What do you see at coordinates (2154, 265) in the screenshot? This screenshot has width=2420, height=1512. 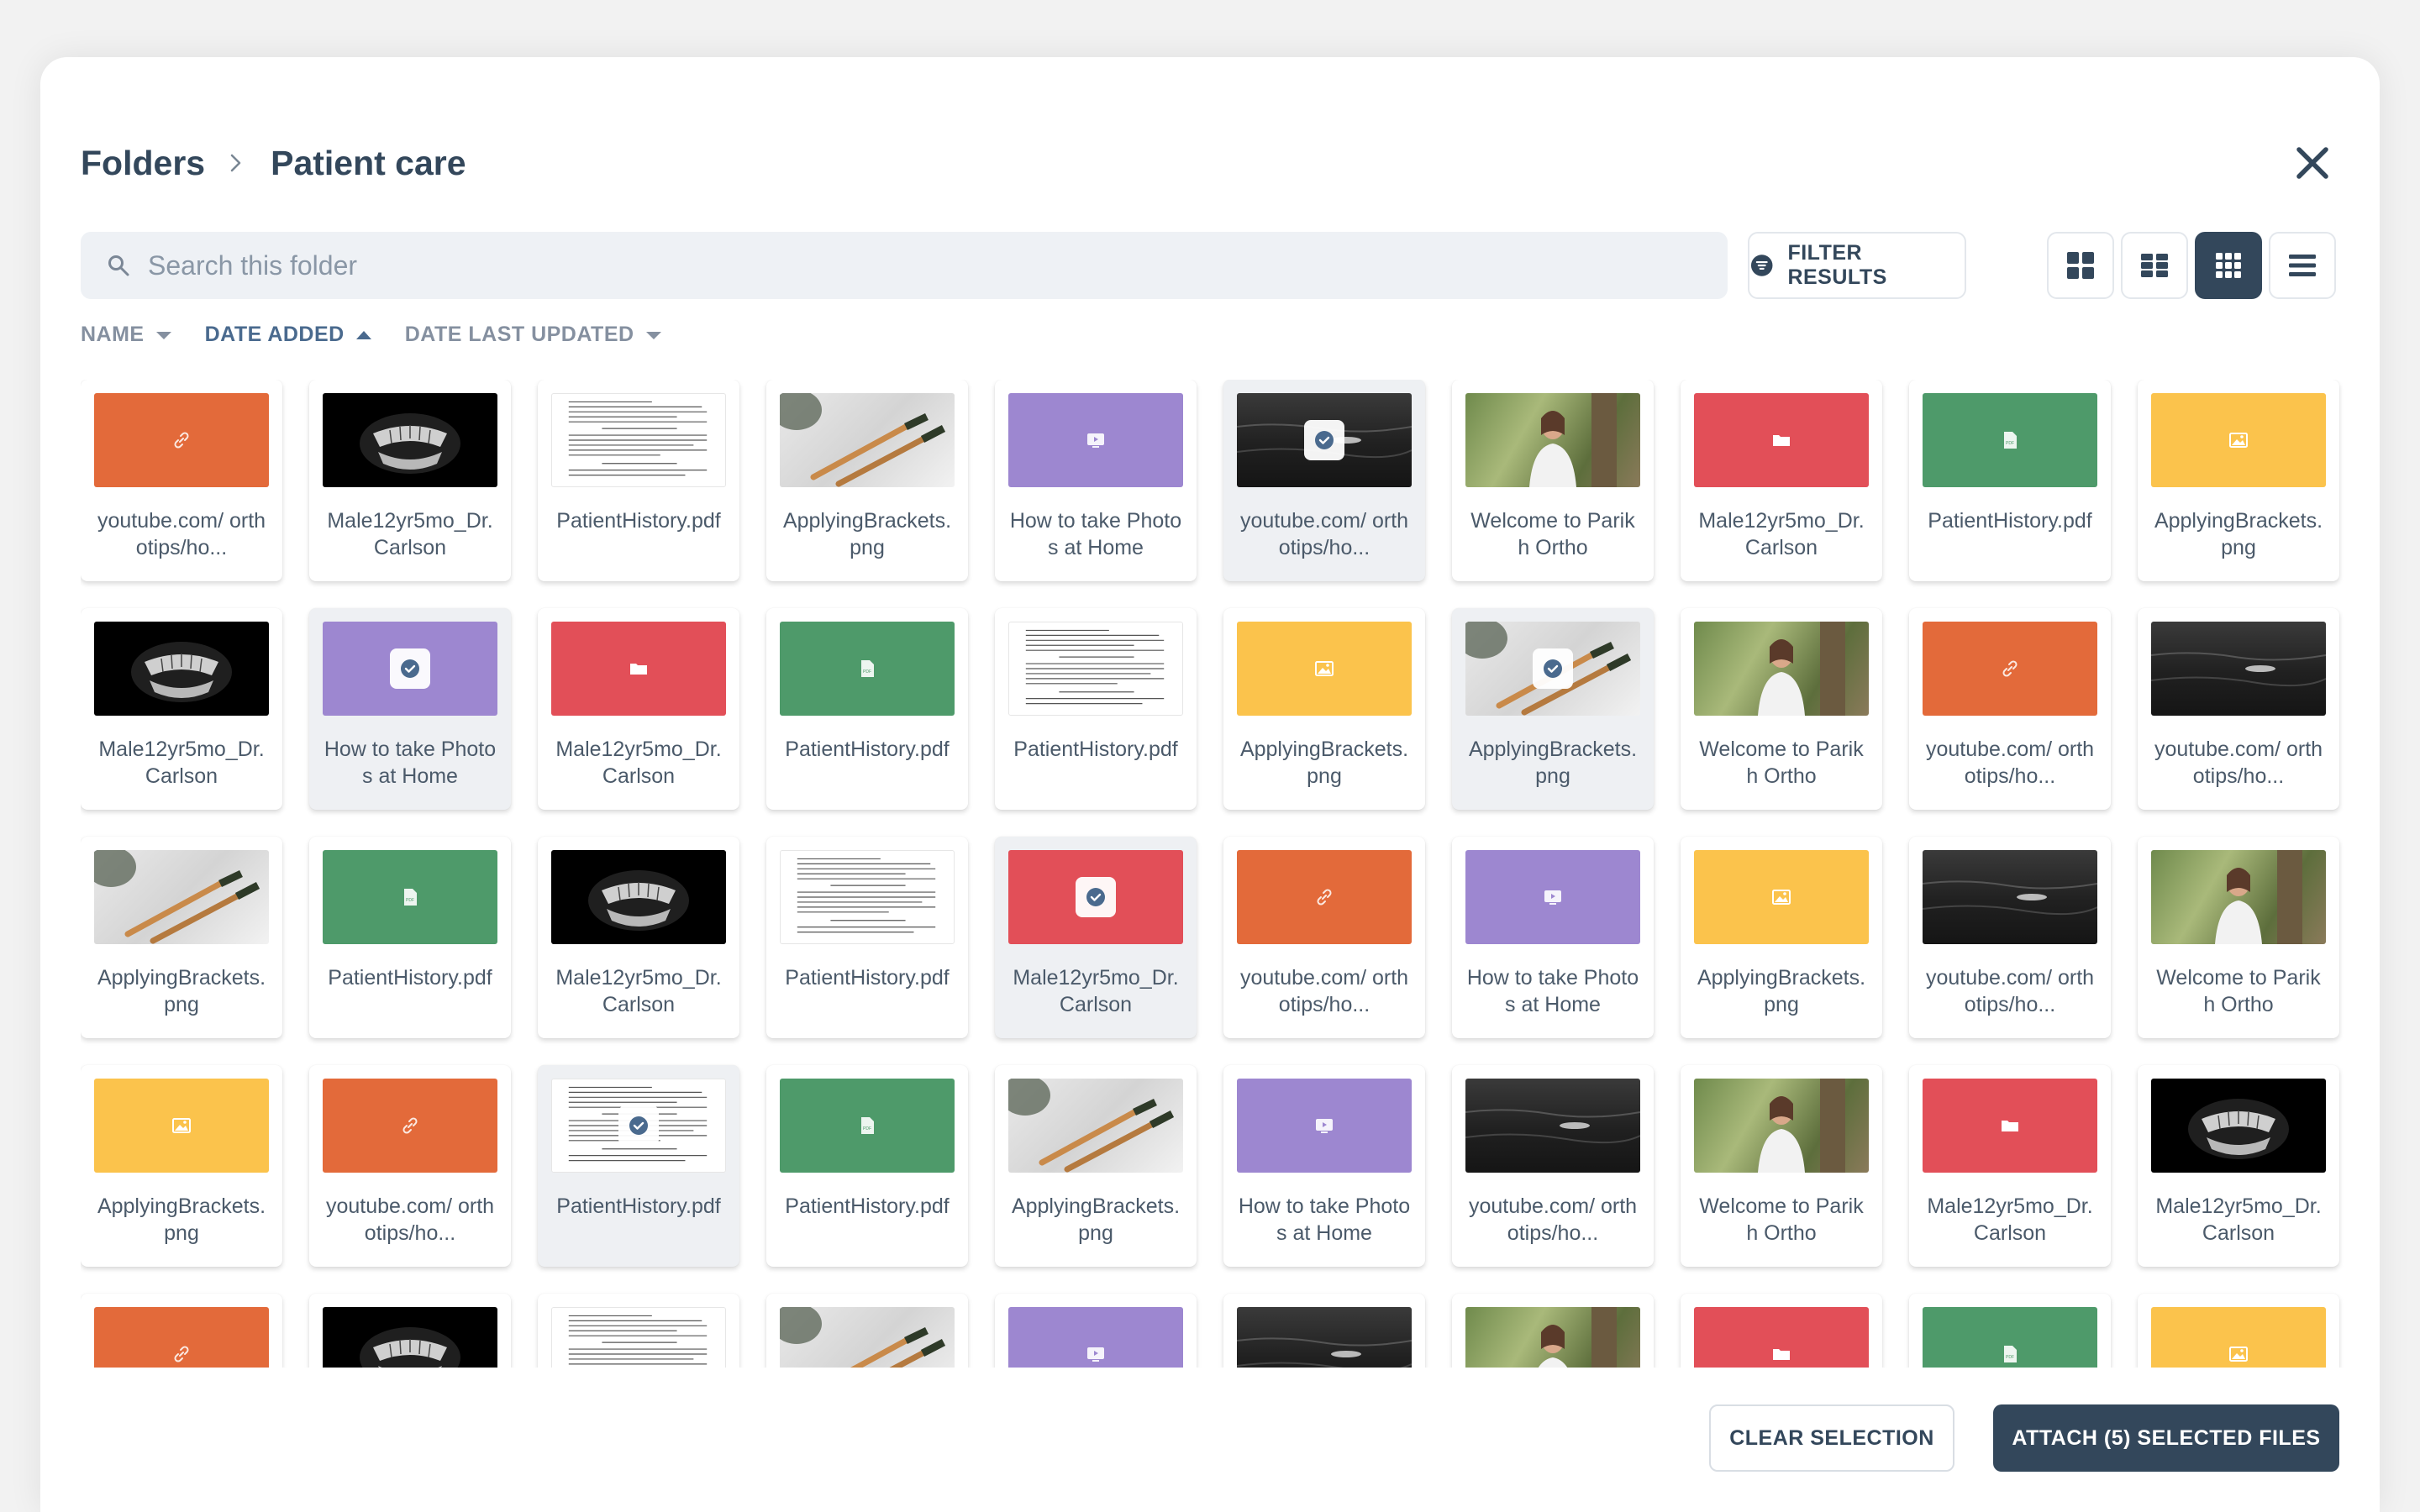 I see `view-medium-grid-button` at bounding box center [2154, 265].